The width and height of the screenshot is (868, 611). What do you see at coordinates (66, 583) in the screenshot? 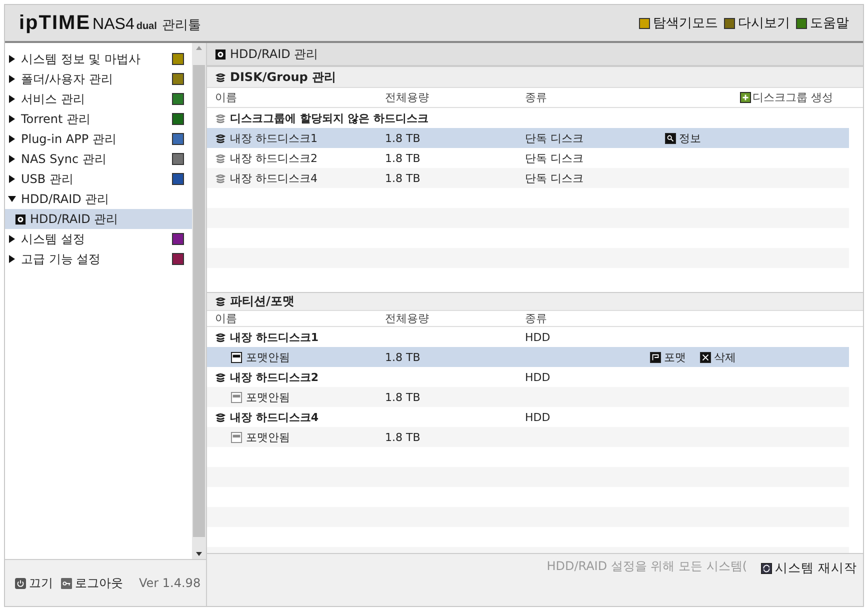
I see `key-icon` at bounding box center [66, 583].